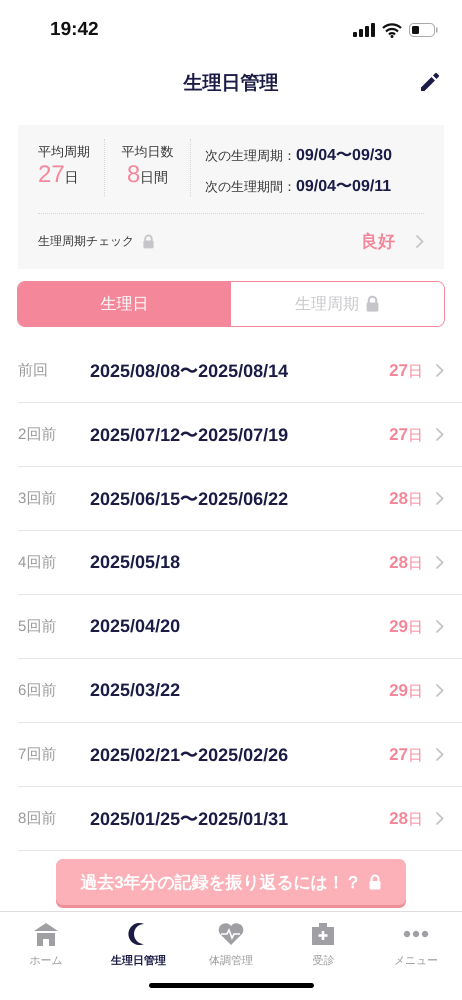 Image resolution: width=462 pixels, height=1000 pixels. Describe the element at coordinates (415, 934) in the screenshot. I see `more-icon` at that location.